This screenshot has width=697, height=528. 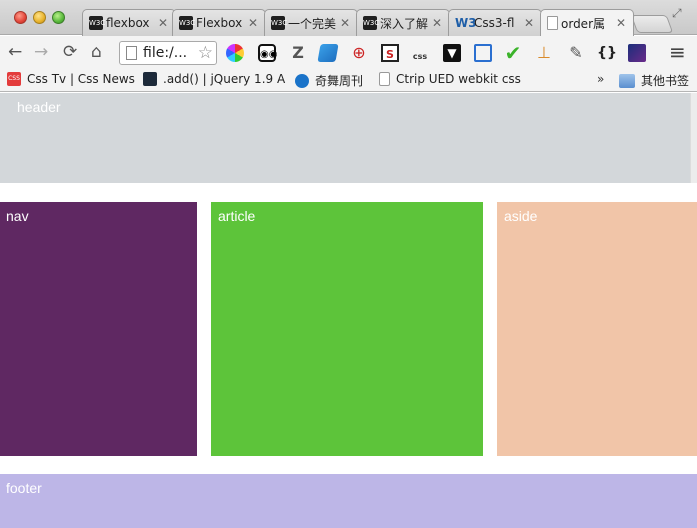 I want to click on target-extension-icon: ⊕, so click(x=359, y=53).